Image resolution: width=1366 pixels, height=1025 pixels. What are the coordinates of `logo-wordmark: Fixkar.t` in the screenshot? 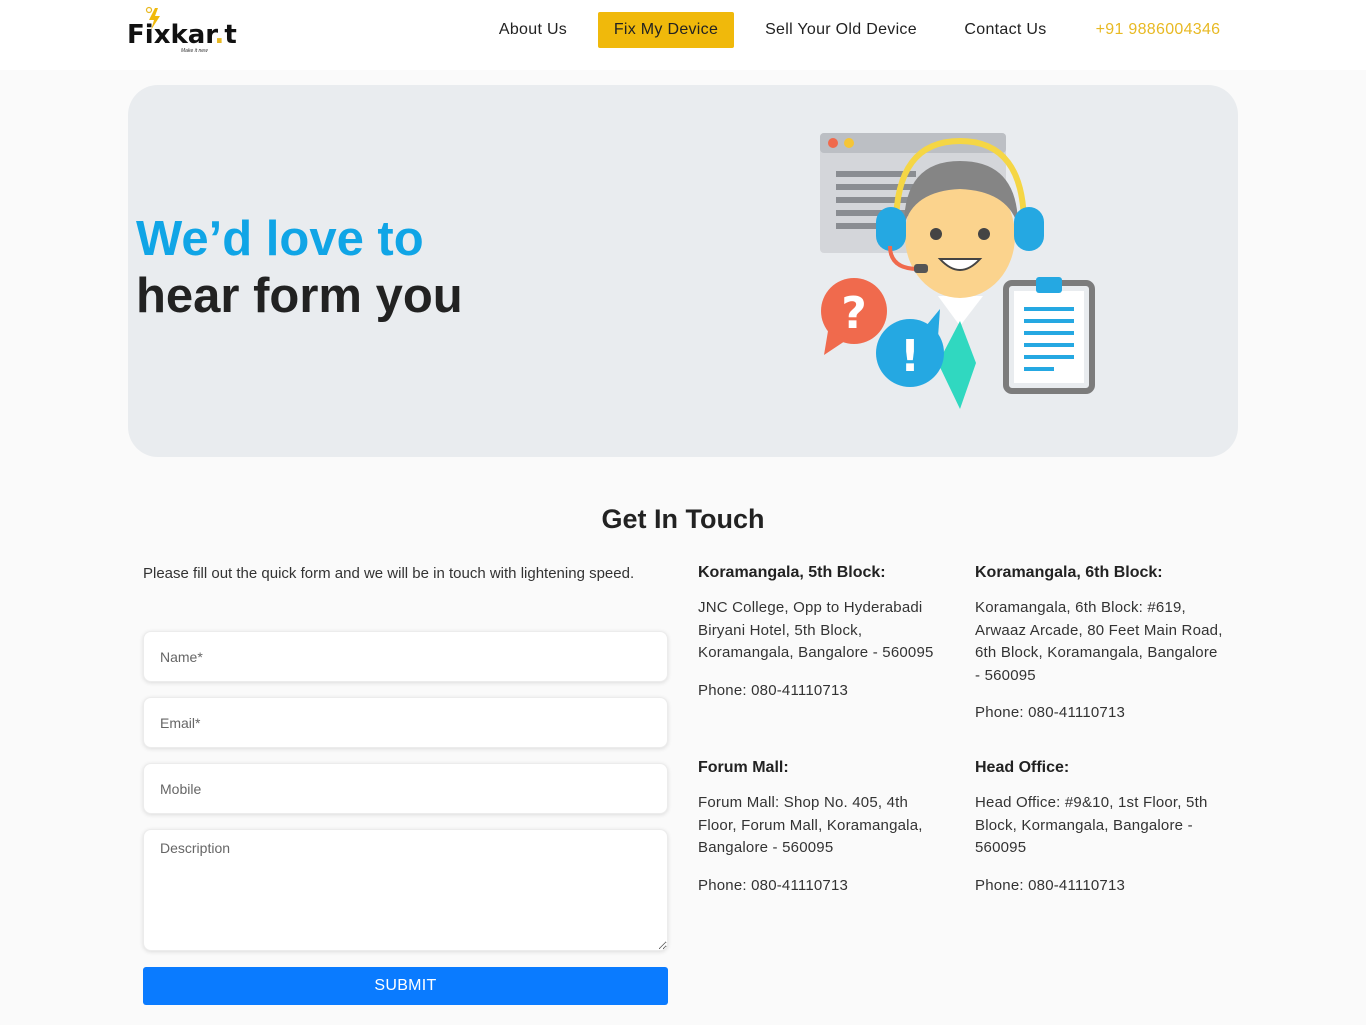 It's located at (182, 35).